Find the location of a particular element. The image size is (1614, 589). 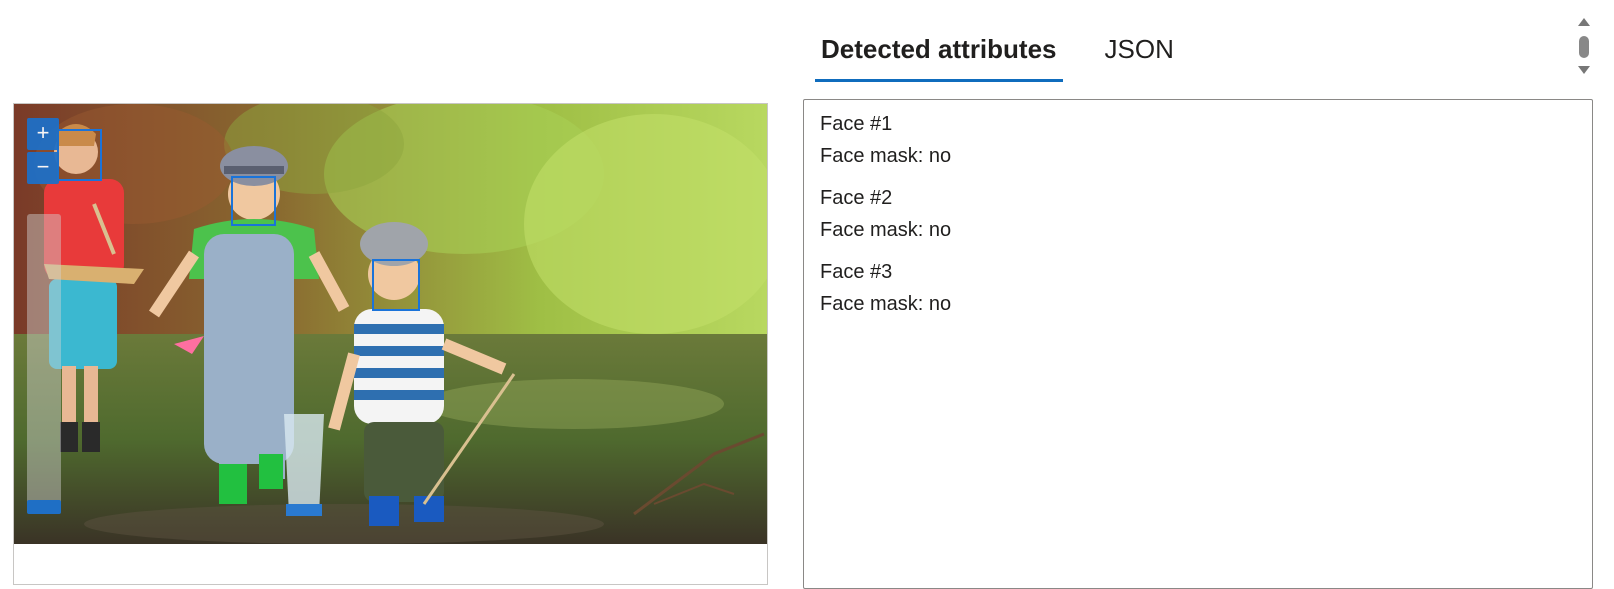

zoom-out-button: − is located at coordinates (43, 168).